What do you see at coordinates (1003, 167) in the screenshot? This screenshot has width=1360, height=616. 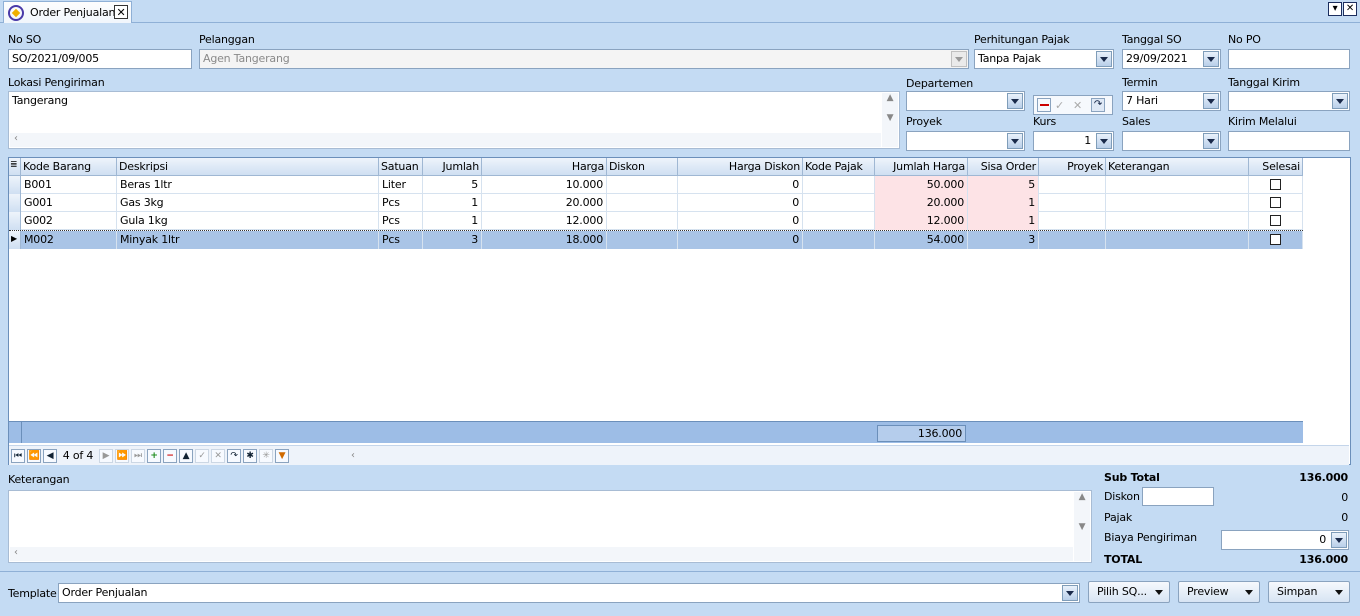 I see `col-sisa-order: Sisa Order` at bounding box center [1003, 167].